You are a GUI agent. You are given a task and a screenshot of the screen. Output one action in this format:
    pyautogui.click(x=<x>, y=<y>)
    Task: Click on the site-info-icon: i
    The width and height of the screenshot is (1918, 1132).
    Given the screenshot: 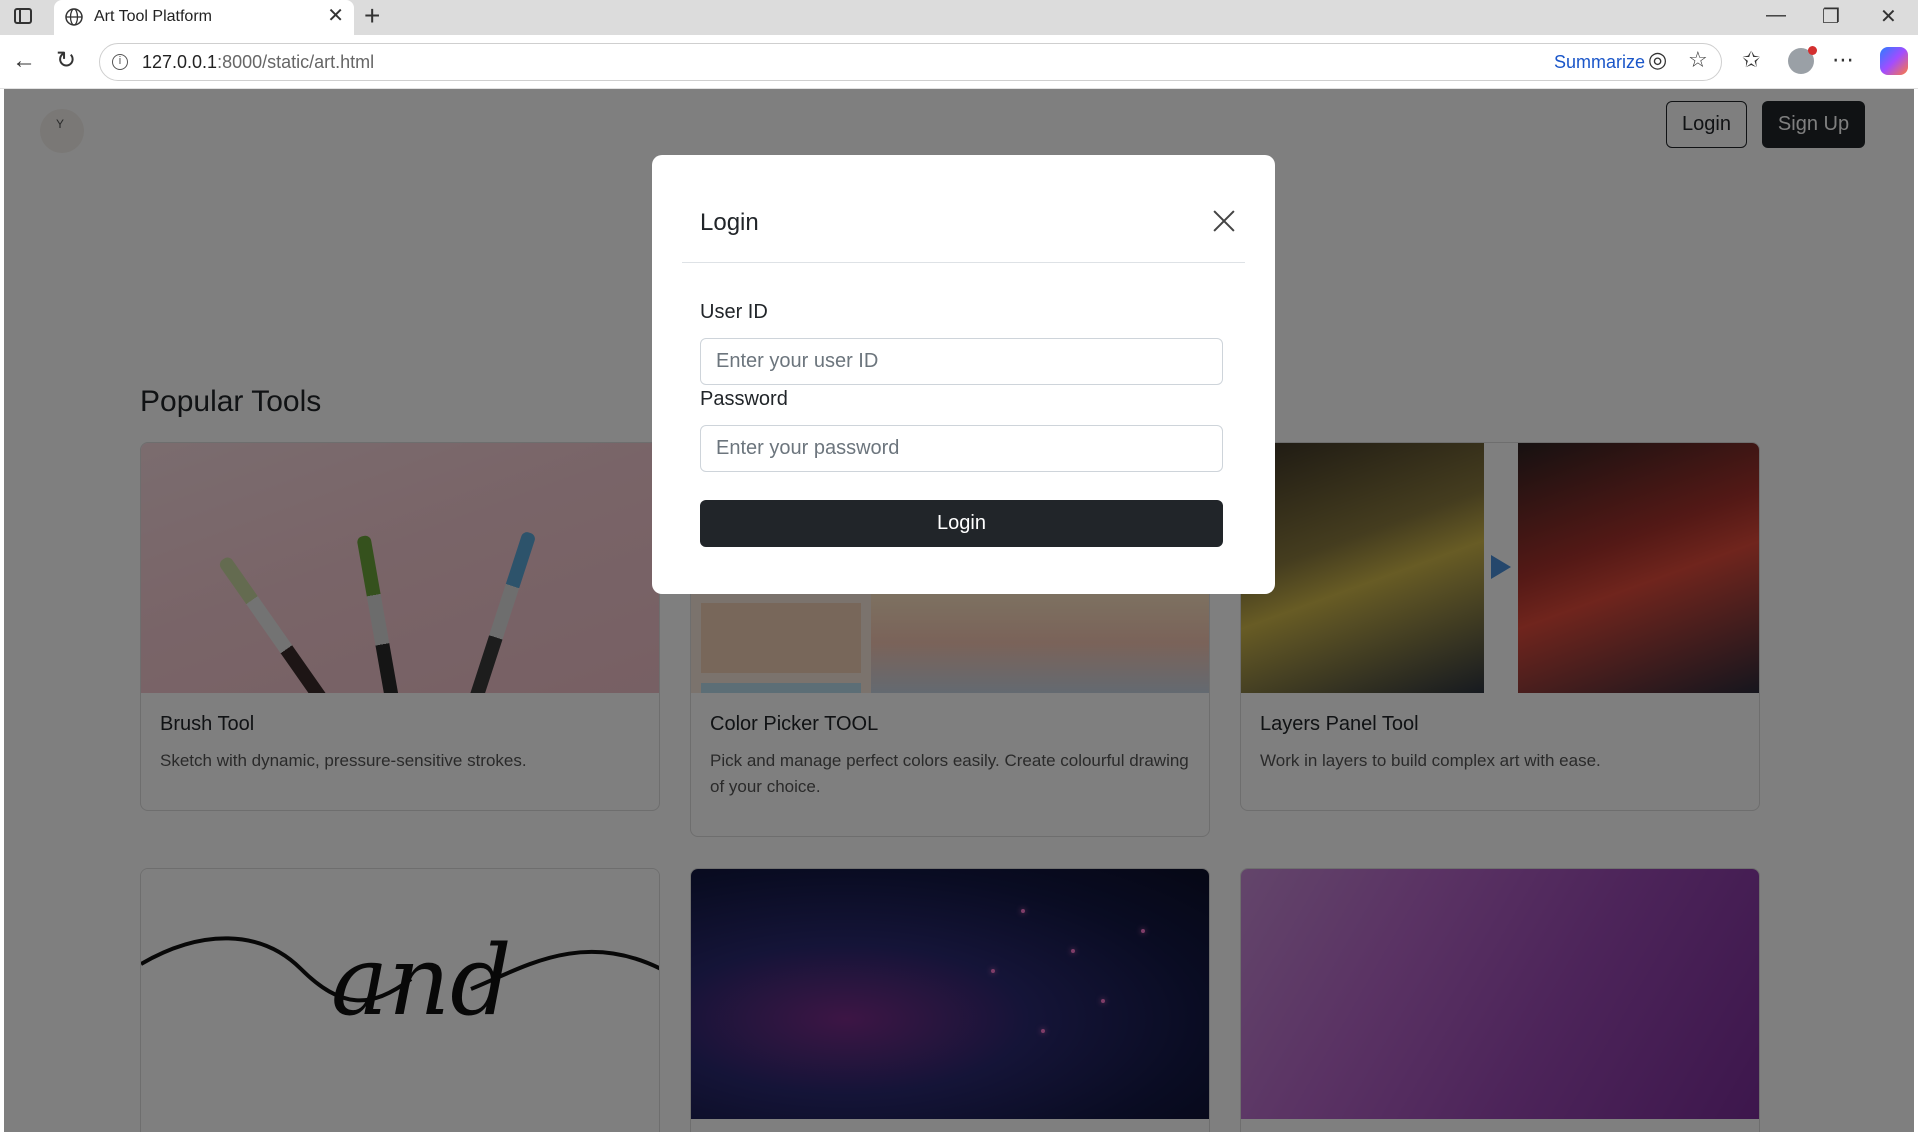 What is the action you would take?
    pyautogui.click(x=120, y=62)
    